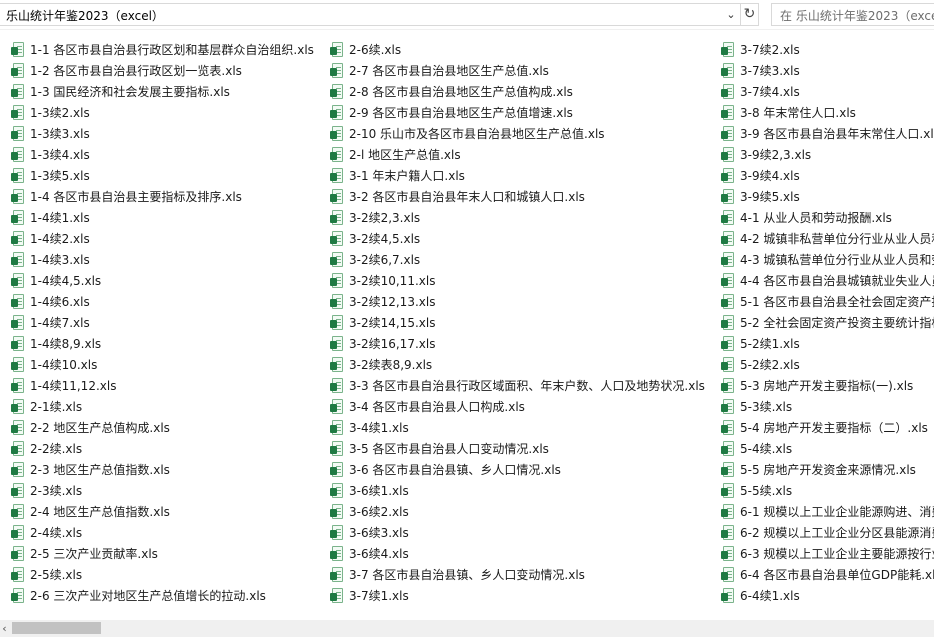  I want to click on file-item: 6-4续1.xls, so click(827, 595).